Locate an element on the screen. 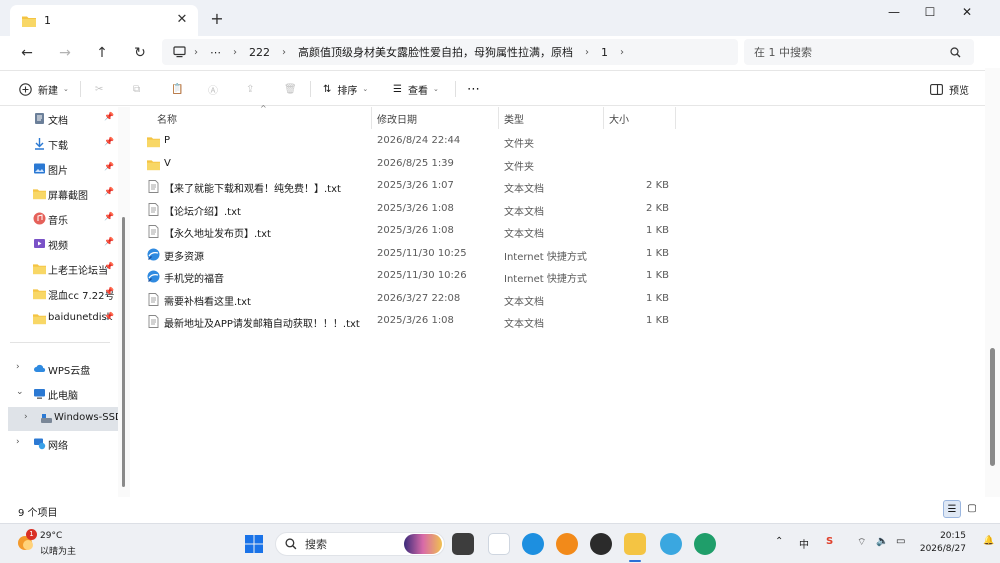 The width and height of the screenshot is (1000, 563). close-window-button: ✕ is located at coordinates (967, 13).